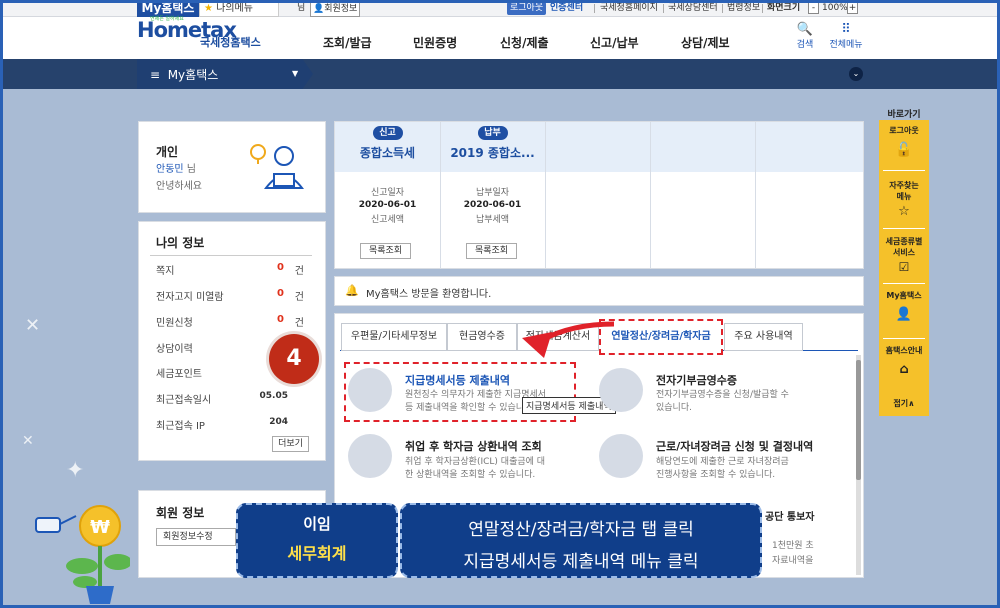  I want to click on tab-my-menu: ★ 나의메뉴, so click(239, 8).